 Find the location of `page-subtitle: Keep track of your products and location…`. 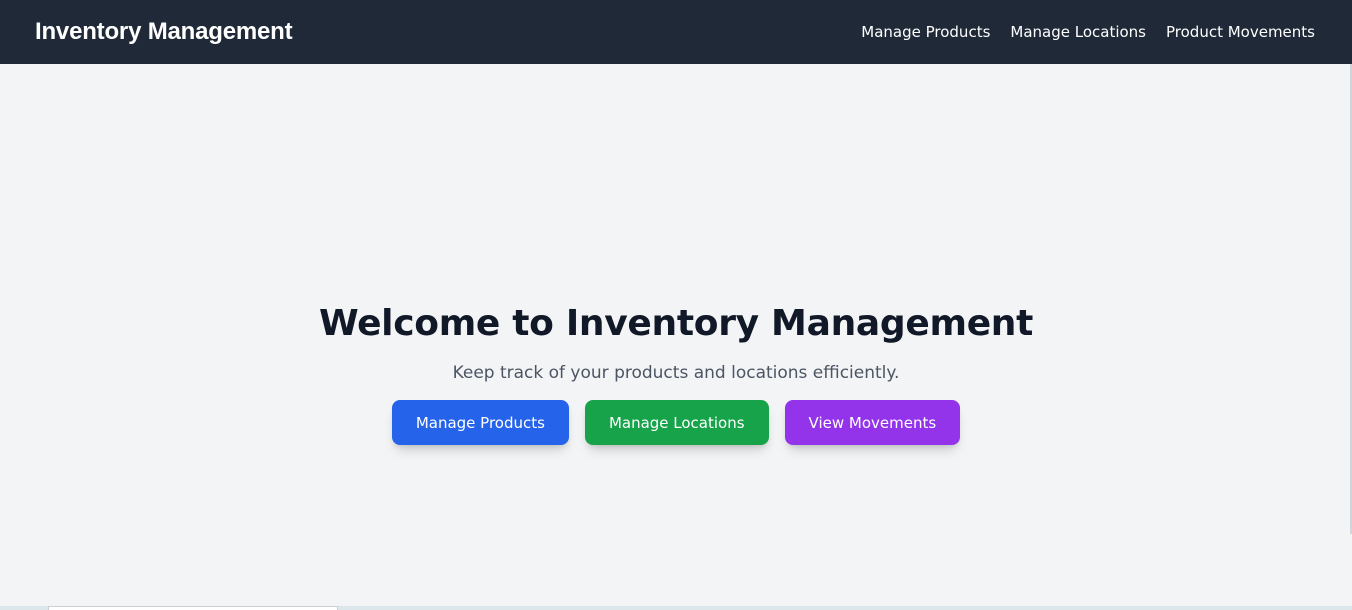

page-subtitle: Keep track of your products and location… is located at coordinates (676, 373).